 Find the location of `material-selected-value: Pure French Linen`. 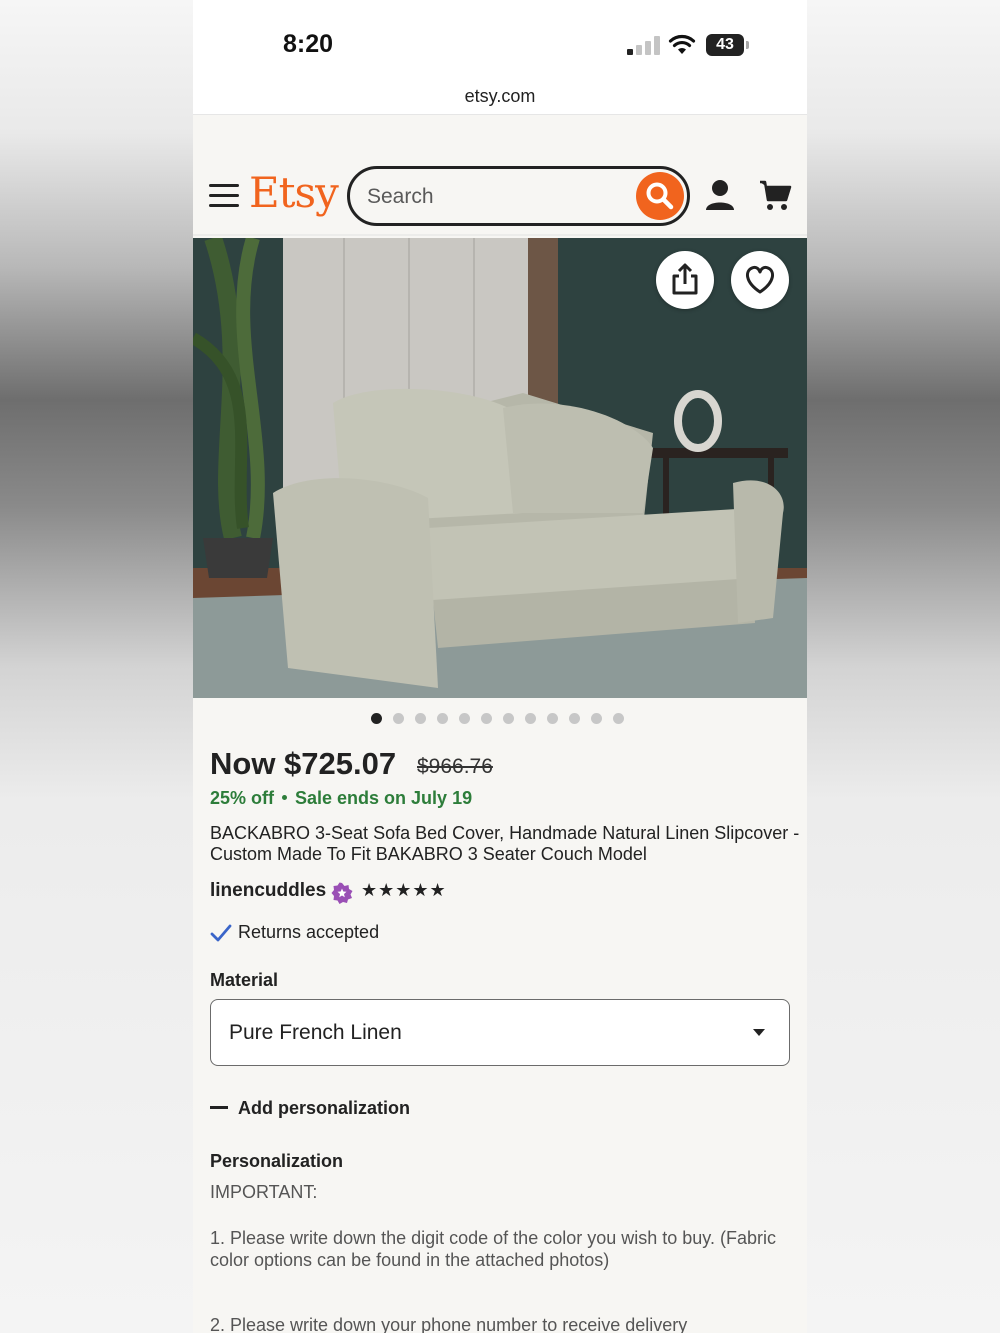

material-selected-value: Pure French Linen is located at coordinates (315, 1032).